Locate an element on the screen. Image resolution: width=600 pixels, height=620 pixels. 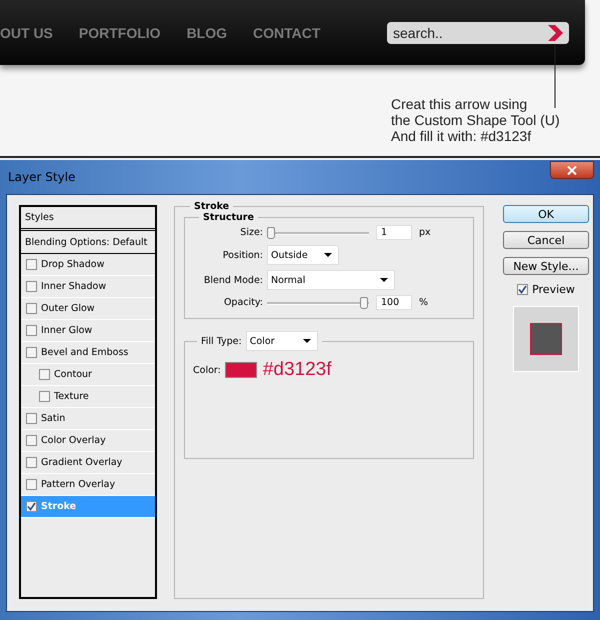
window-title: Layer Style is located at coordinates (41, 177).